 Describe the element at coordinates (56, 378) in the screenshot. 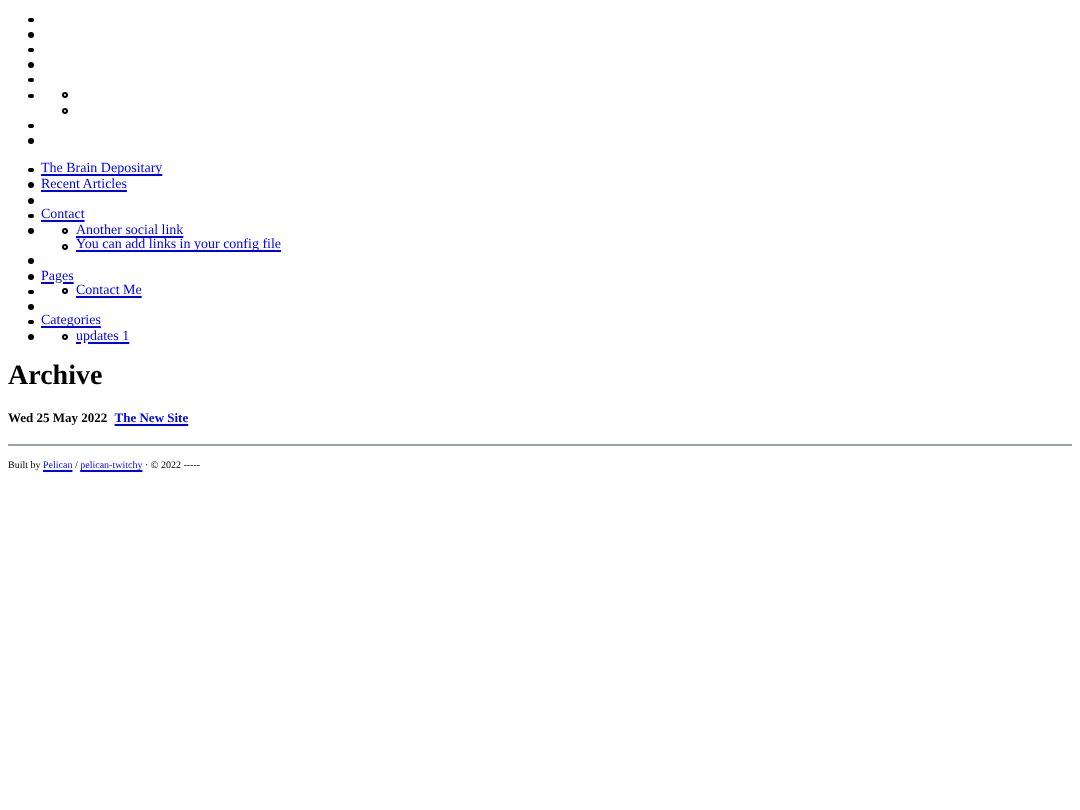

I see `page-heading: Archive` at that location.